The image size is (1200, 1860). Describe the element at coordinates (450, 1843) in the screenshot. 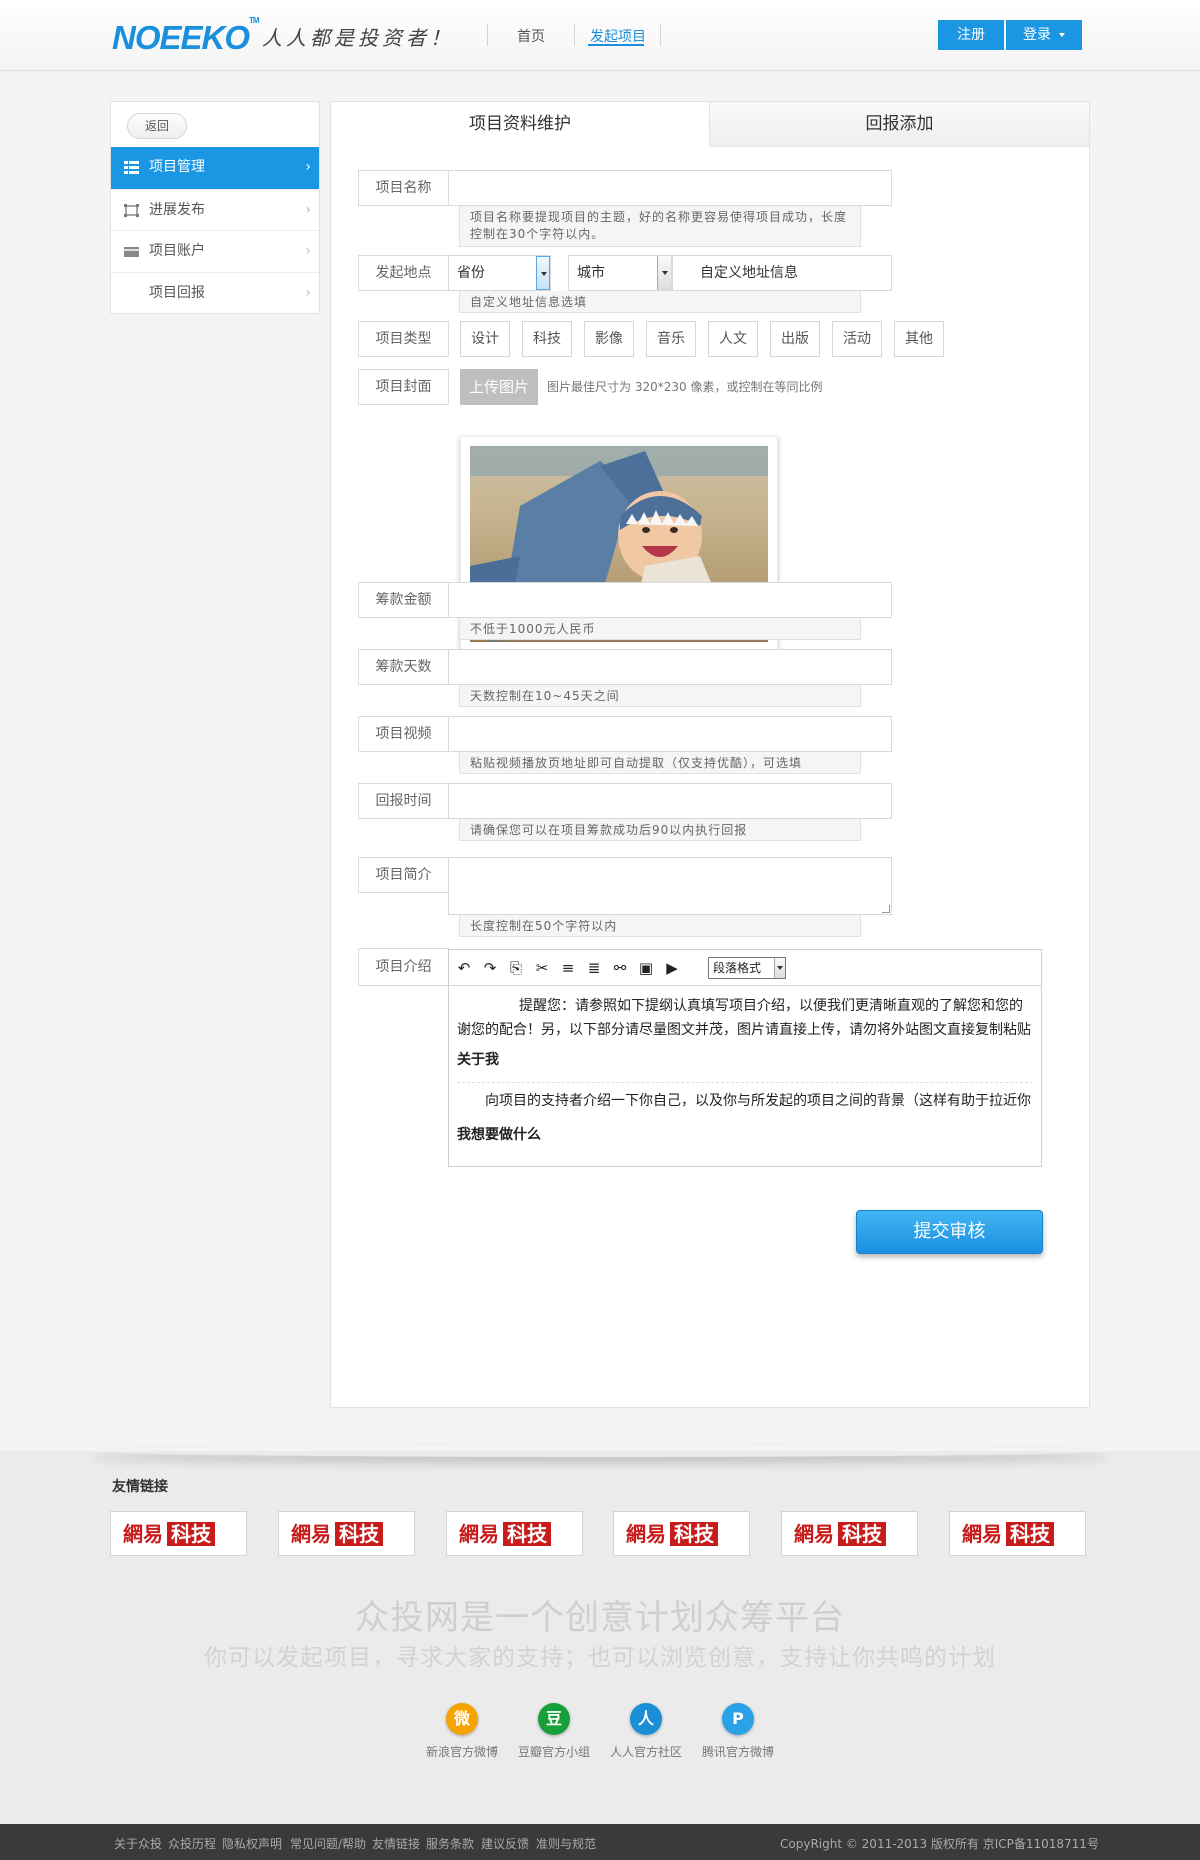

I see `bottom-link-terms: 服务条款` at that location.